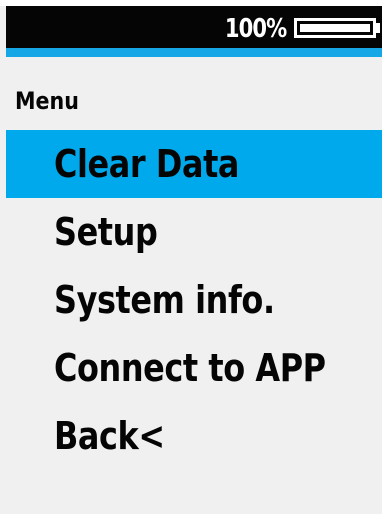 The image size is (382, 514). What do you see at coordinates (47, 101) in the screenshot?
I see `menu-title: Menu` at bounding box center [47, 101].